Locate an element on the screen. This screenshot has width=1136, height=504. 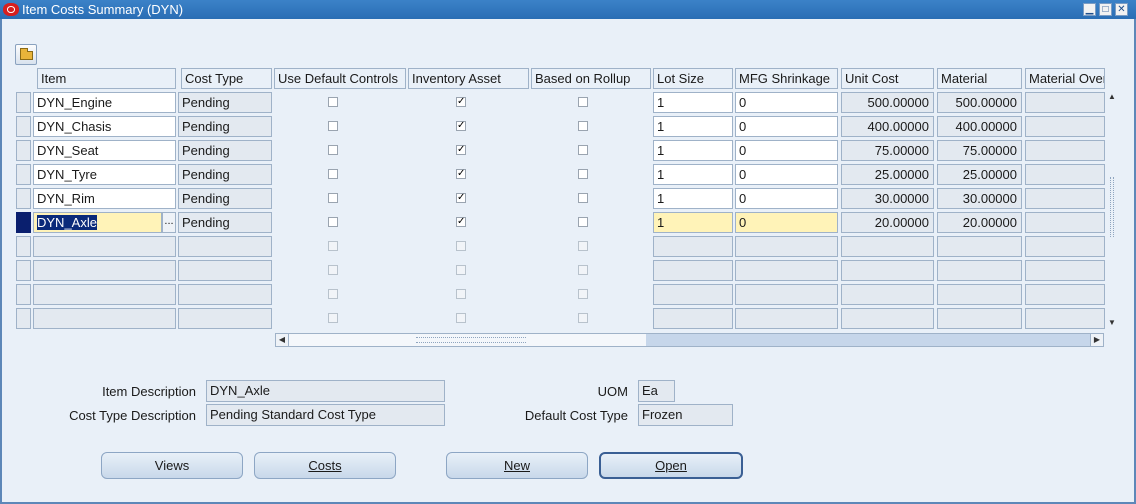
unit-cost-field: 20.00000 is located at coordinates (887, 222).